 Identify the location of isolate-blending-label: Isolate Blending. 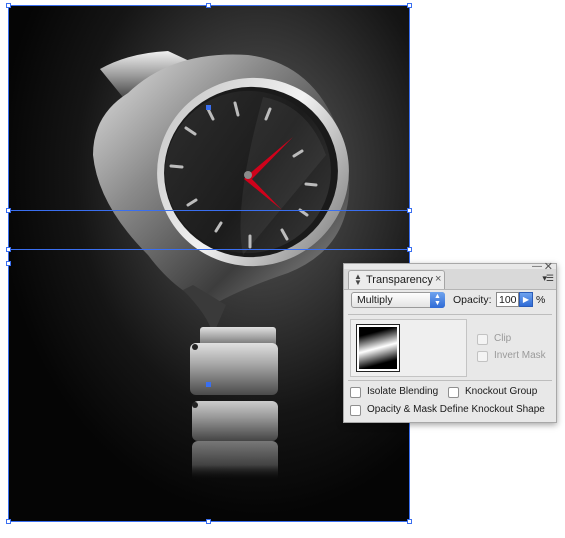
(403, 391).